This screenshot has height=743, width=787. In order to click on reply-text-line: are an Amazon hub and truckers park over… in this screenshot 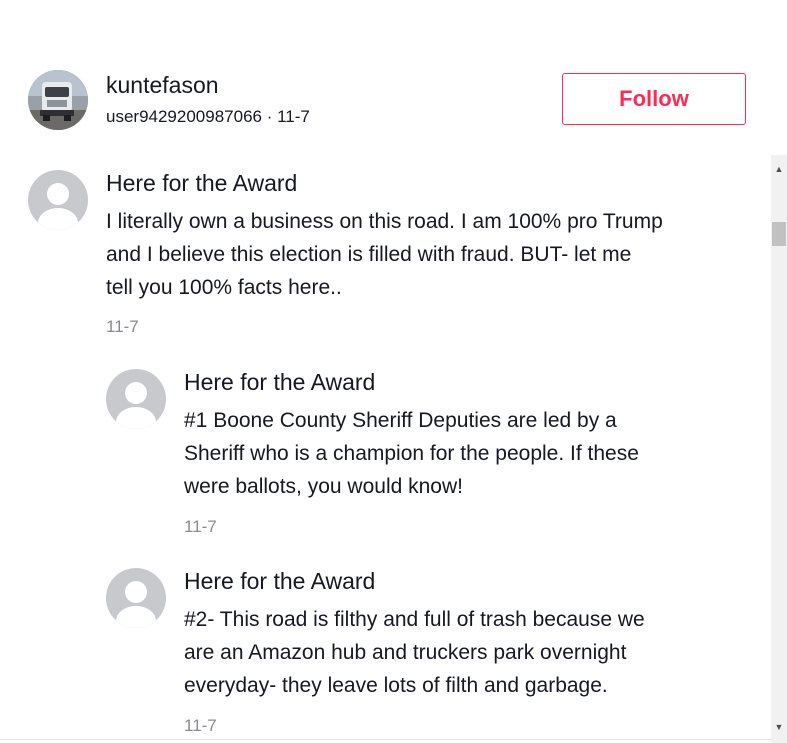, I will do `click(405, 652)`.